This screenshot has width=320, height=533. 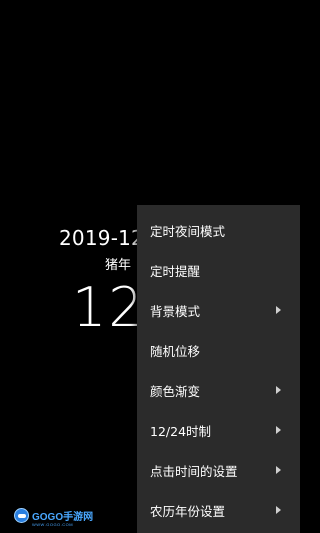 I want to click on menu-item-lunar-year-settings: 农历年份设置, so click(x=218, y=510).